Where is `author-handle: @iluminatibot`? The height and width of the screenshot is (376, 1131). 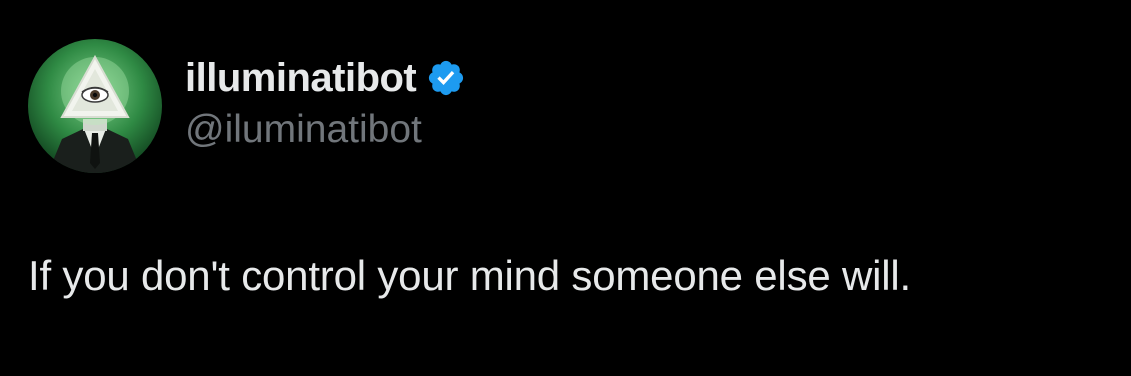
author-handle: @iluminatibot is located at coordinates (303, 130).